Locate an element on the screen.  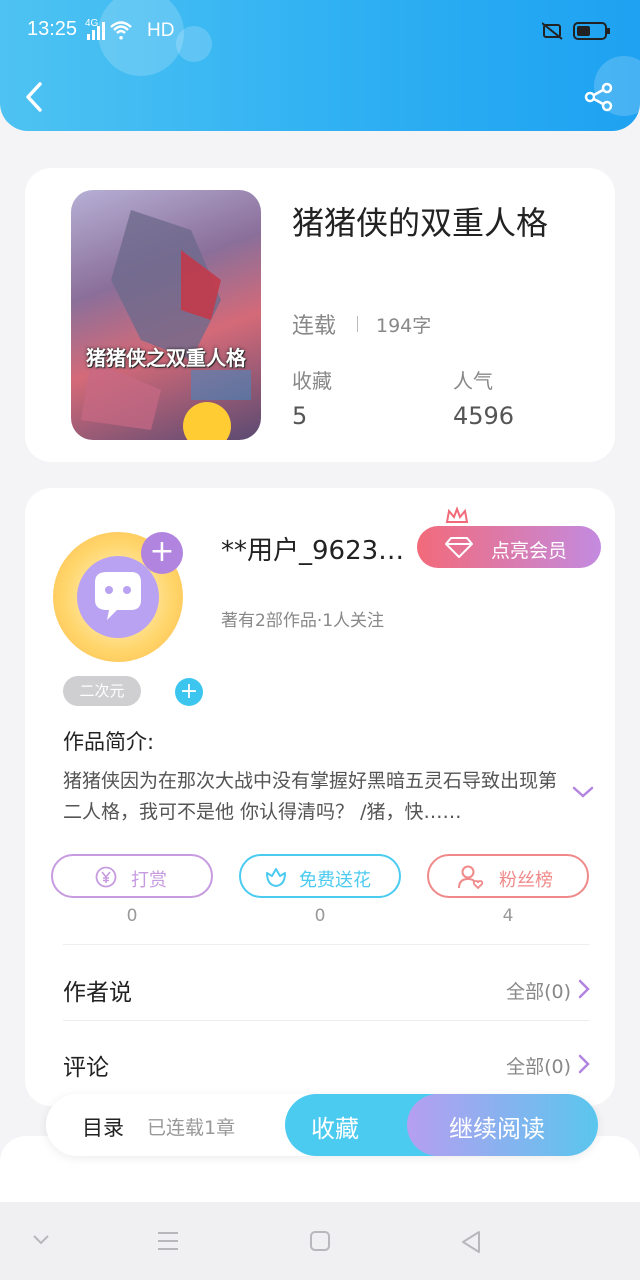
reward-button: 打赏 is located at coordinates (132, 876).